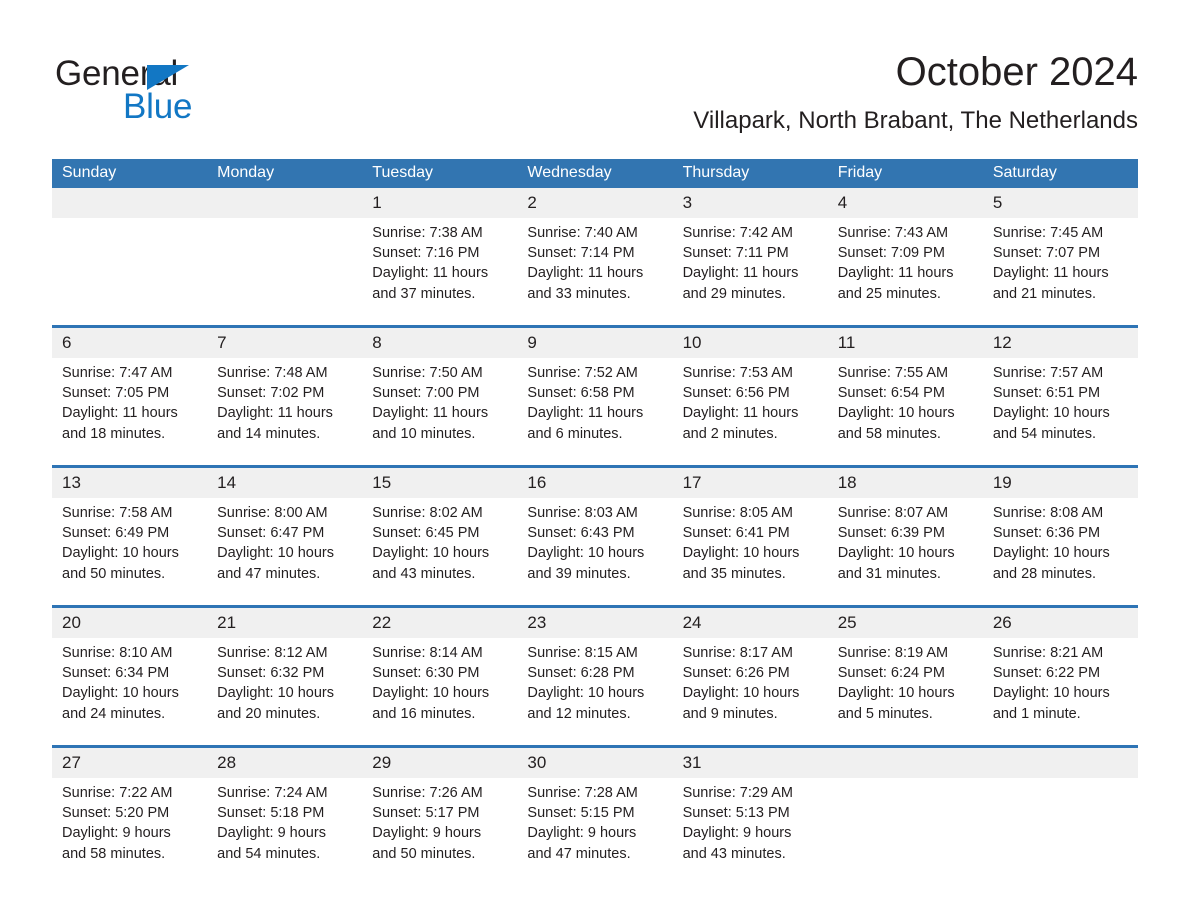  Describe the element at coordinates (440, 483) in the screenshot. I see `day-number: 15` at that location.